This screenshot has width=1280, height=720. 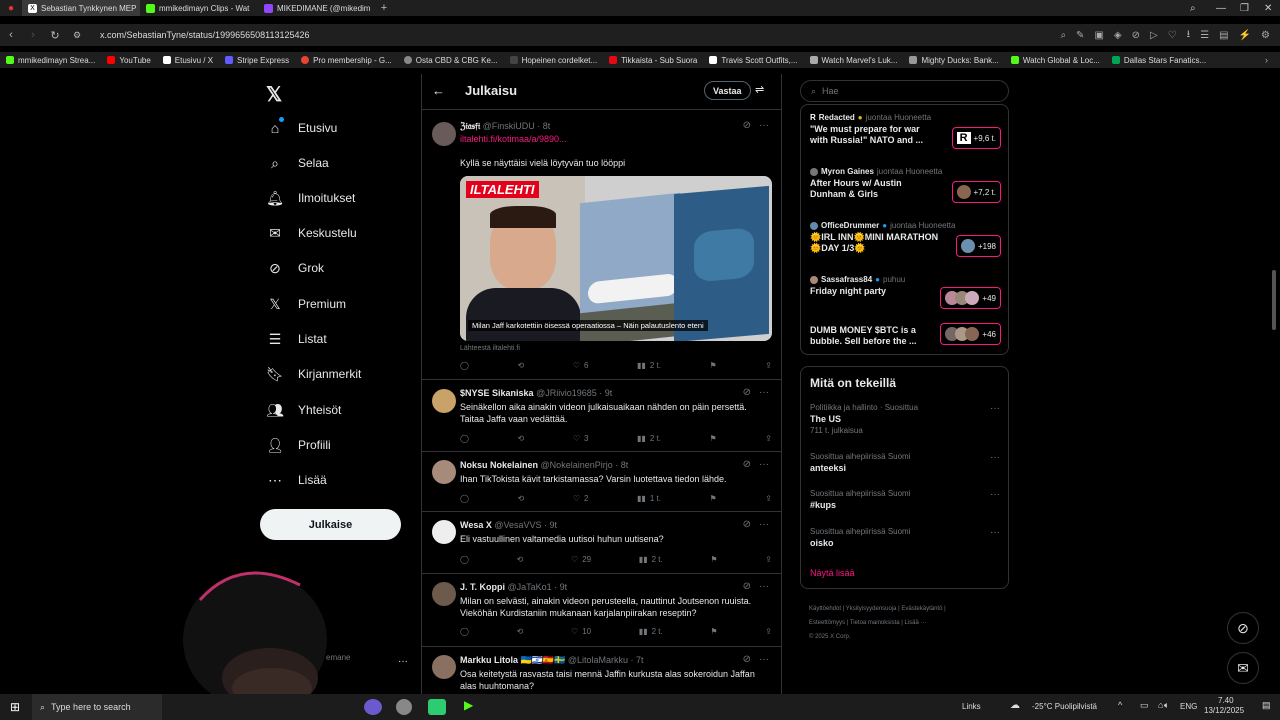 What do you see at coordinates (384, 8) in the screenshot?
I see `new-tab-icon: +` at bounding box center [384, 8].